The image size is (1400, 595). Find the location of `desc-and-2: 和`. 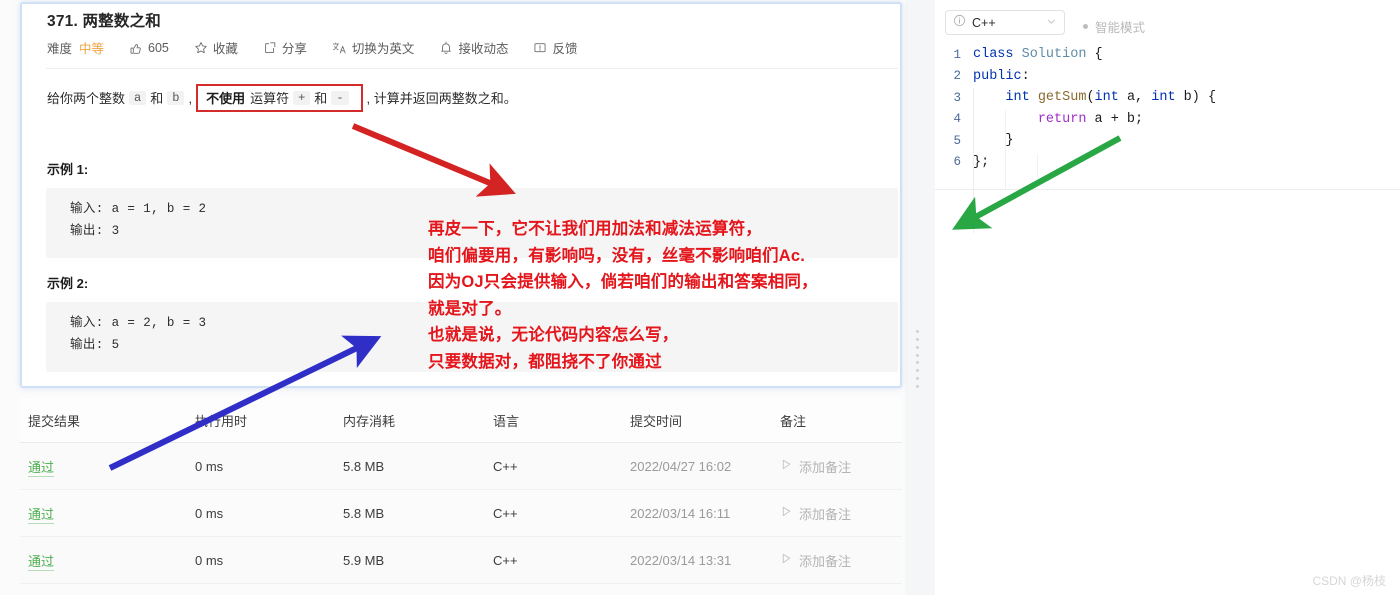

desc-and-2: 和 is located at coordinates (321, 98).